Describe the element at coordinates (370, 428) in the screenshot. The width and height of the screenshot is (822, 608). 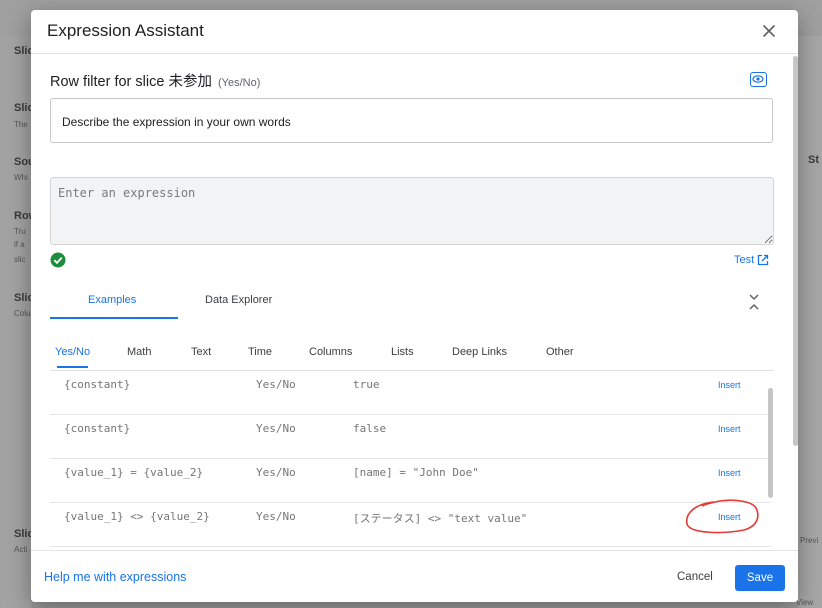
I see `example-value: false` at that location.